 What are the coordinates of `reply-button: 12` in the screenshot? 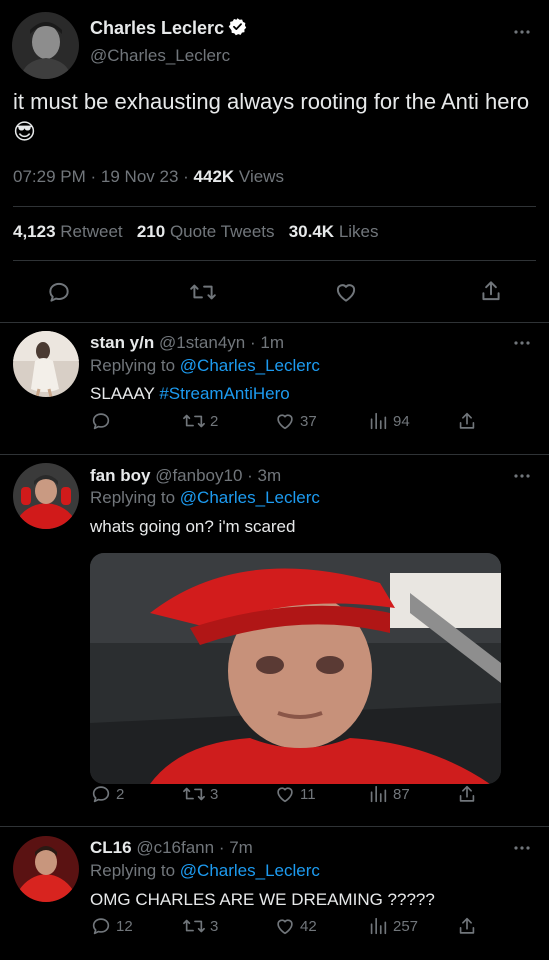 It's located at (111, 926).